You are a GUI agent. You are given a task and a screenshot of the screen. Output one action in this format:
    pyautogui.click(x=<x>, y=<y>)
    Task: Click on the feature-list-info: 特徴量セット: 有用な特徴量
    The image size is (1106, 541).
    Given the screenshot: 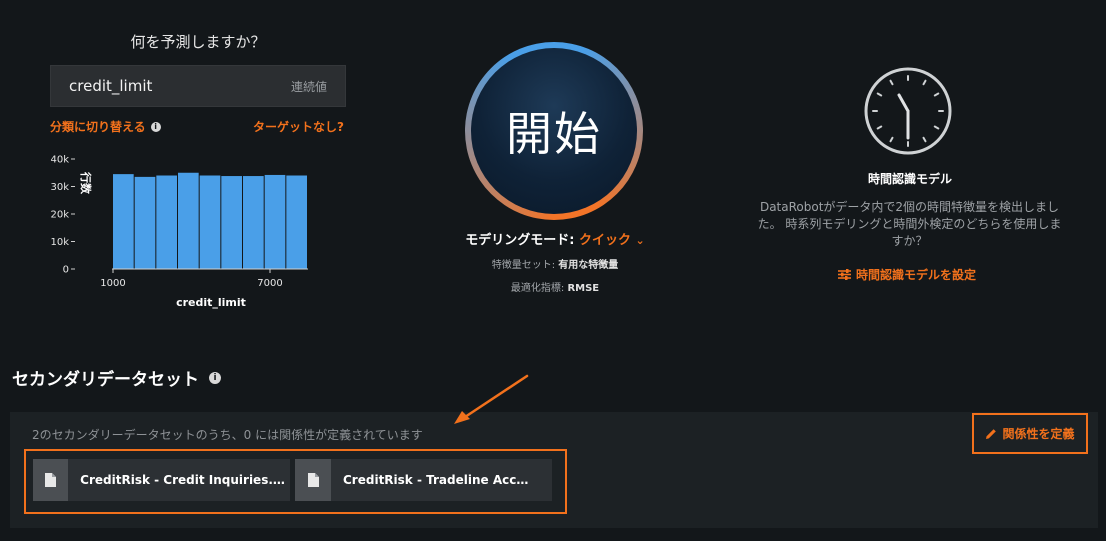 What is the action you would take?
    pyautogui.click(x=555, y=263)
    